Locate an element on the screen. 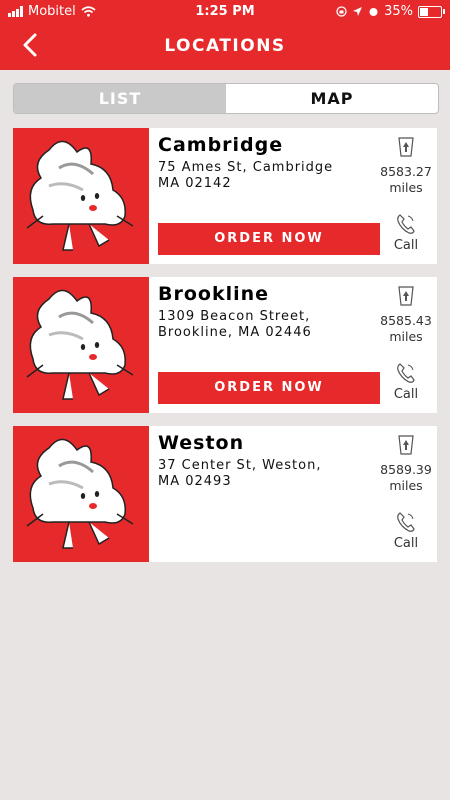 The image size is (450, 800). distance-value: 8585.43 is located at coordinates (406, 320).